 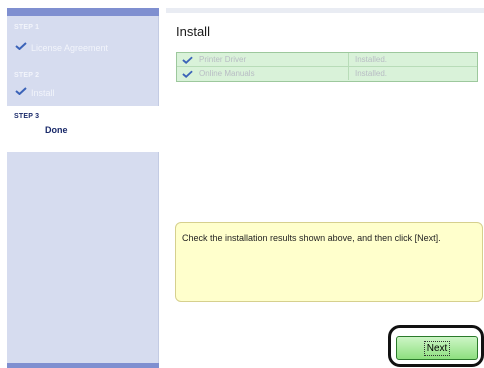 What do you see at coordinates (43, 93) in the screenshot?
I see `step-2-title: Install` at bounding box center [43, 93].